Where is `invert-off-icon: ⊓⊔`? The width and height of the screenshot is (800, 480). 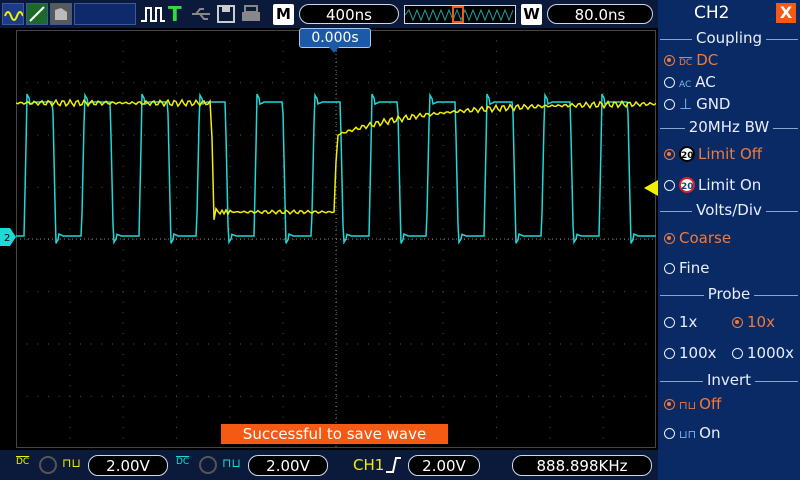 invert-off-icon: ⊓⊔ is located at coordinates (688, 405).